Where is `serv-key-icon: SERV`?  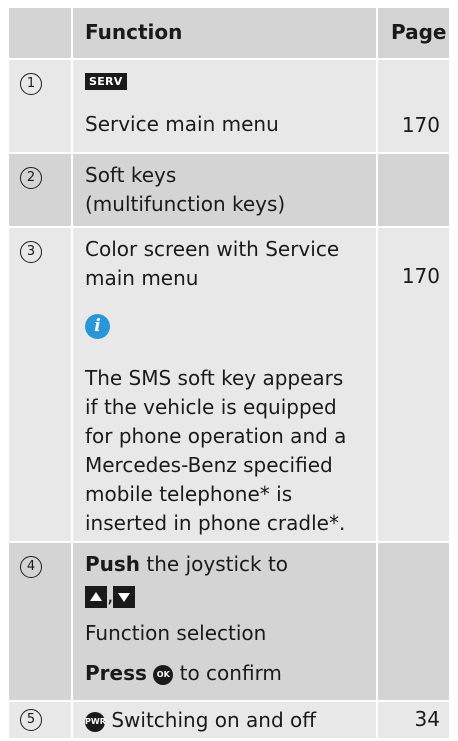 serv-key-icon: SERV is located at coordinates (106, 81).